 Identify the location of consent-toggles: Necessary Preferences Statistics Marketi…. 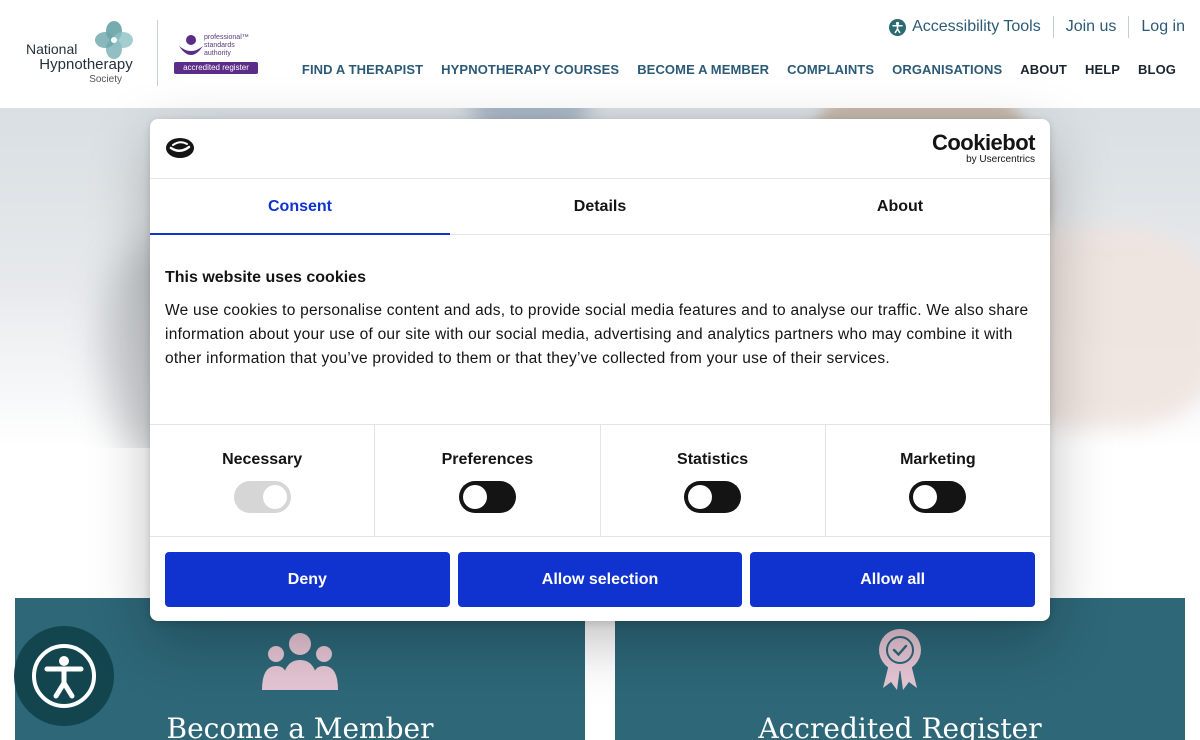
(600, 480).